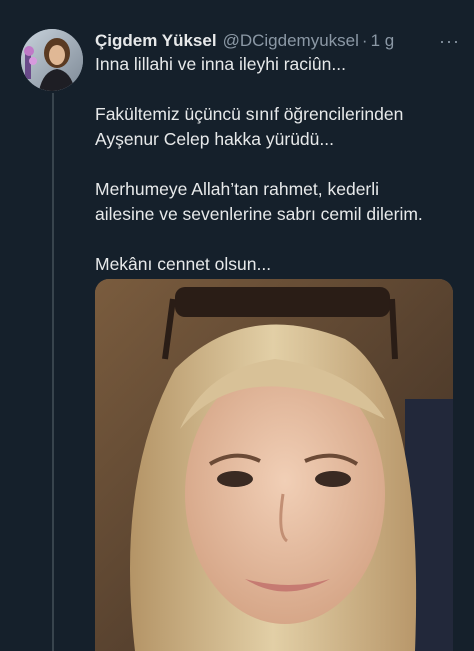  I want to click on more-icon: ···, so click(451, 41).